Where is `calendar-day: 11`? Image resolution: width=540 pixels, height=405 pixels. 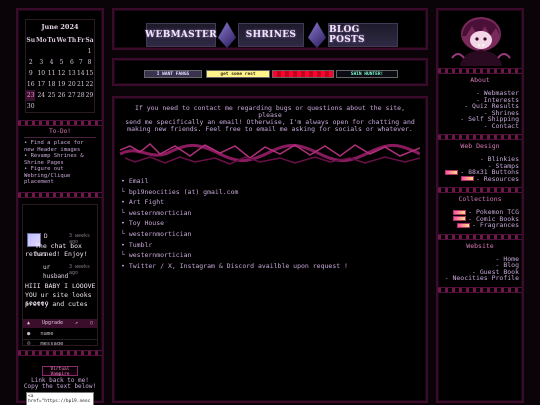 calendar-day: 11 is located at coordinates (51, 73).